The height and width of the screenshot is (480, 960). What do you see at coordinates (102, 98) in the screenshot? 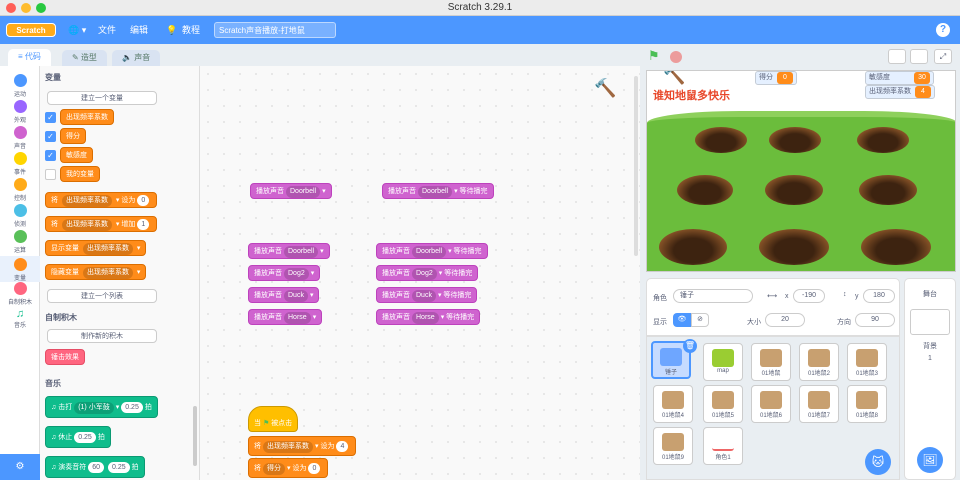
I see `make-variable-button: 建立一个变量` at bounding box center [102, 98].